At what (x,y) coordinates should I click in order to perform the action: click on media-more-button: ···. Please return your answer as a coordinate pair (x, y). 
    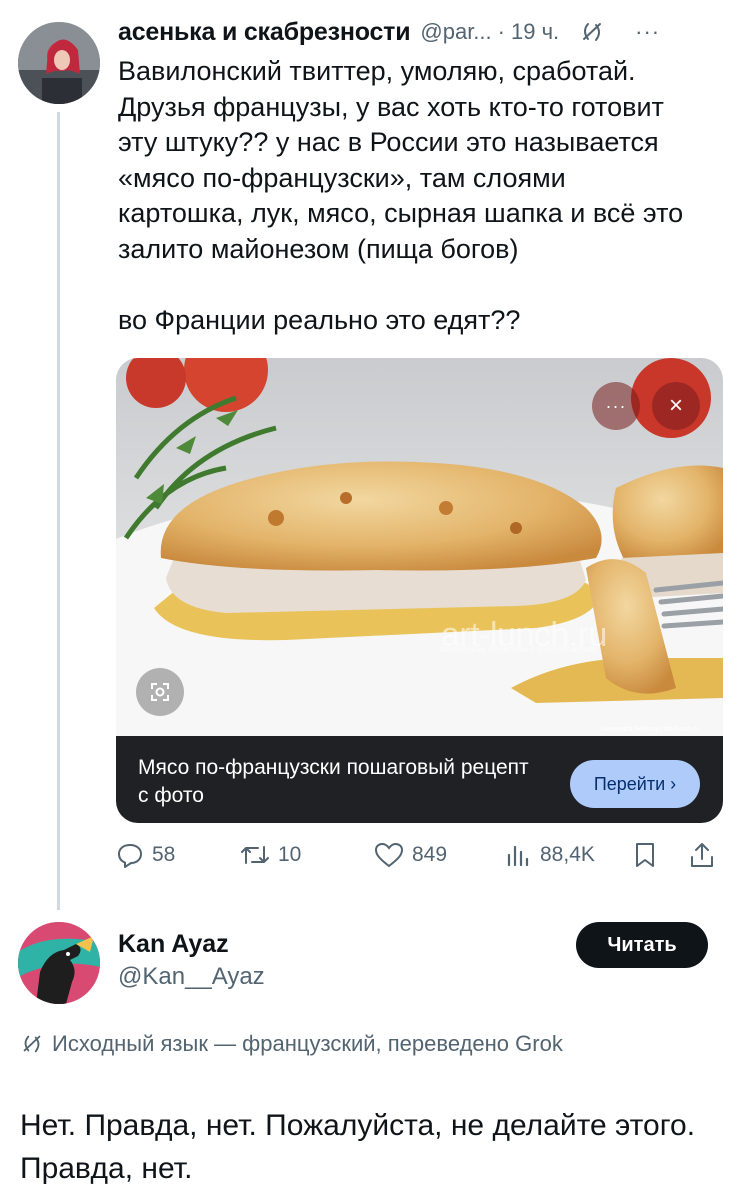
    Looking at the image, I should click on (616, 406).